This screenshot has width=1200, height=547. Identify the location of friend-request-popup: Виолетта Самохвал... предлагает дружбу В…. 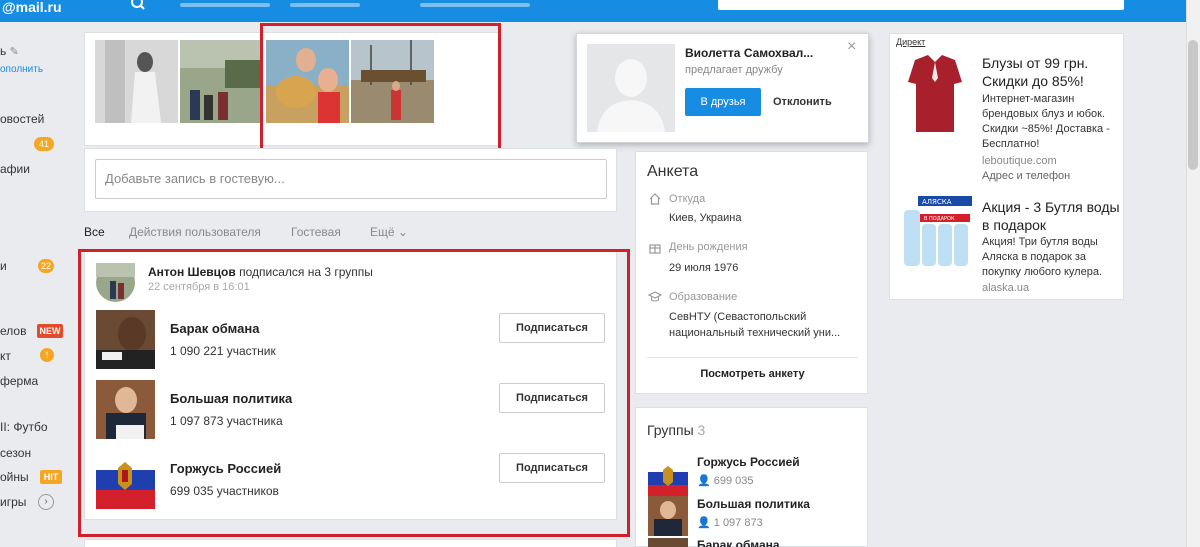
(722, 88).